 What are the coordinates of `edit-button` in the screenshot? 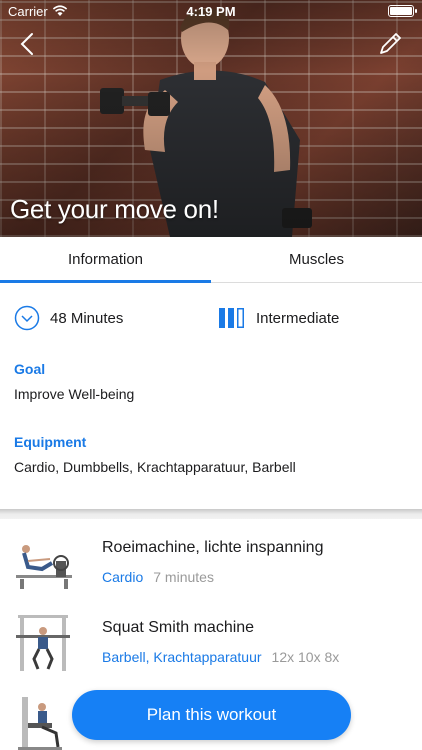 It's located at (390, 44).